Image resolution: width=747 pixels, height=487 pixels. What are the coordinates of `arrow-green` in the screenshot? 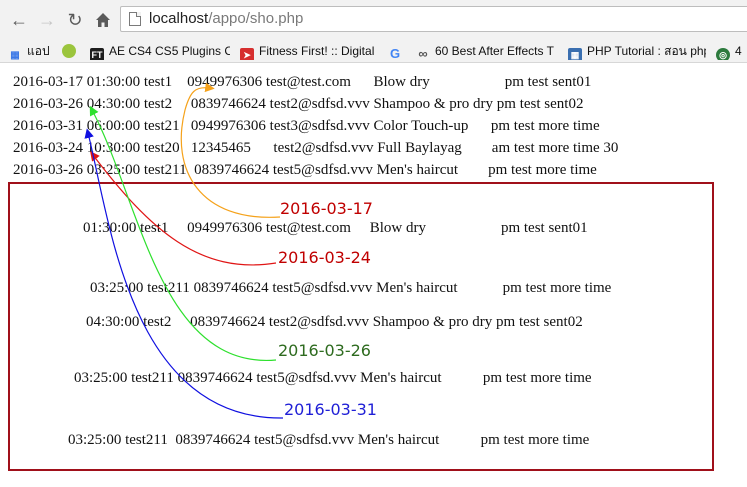 It's located at (183, 233).